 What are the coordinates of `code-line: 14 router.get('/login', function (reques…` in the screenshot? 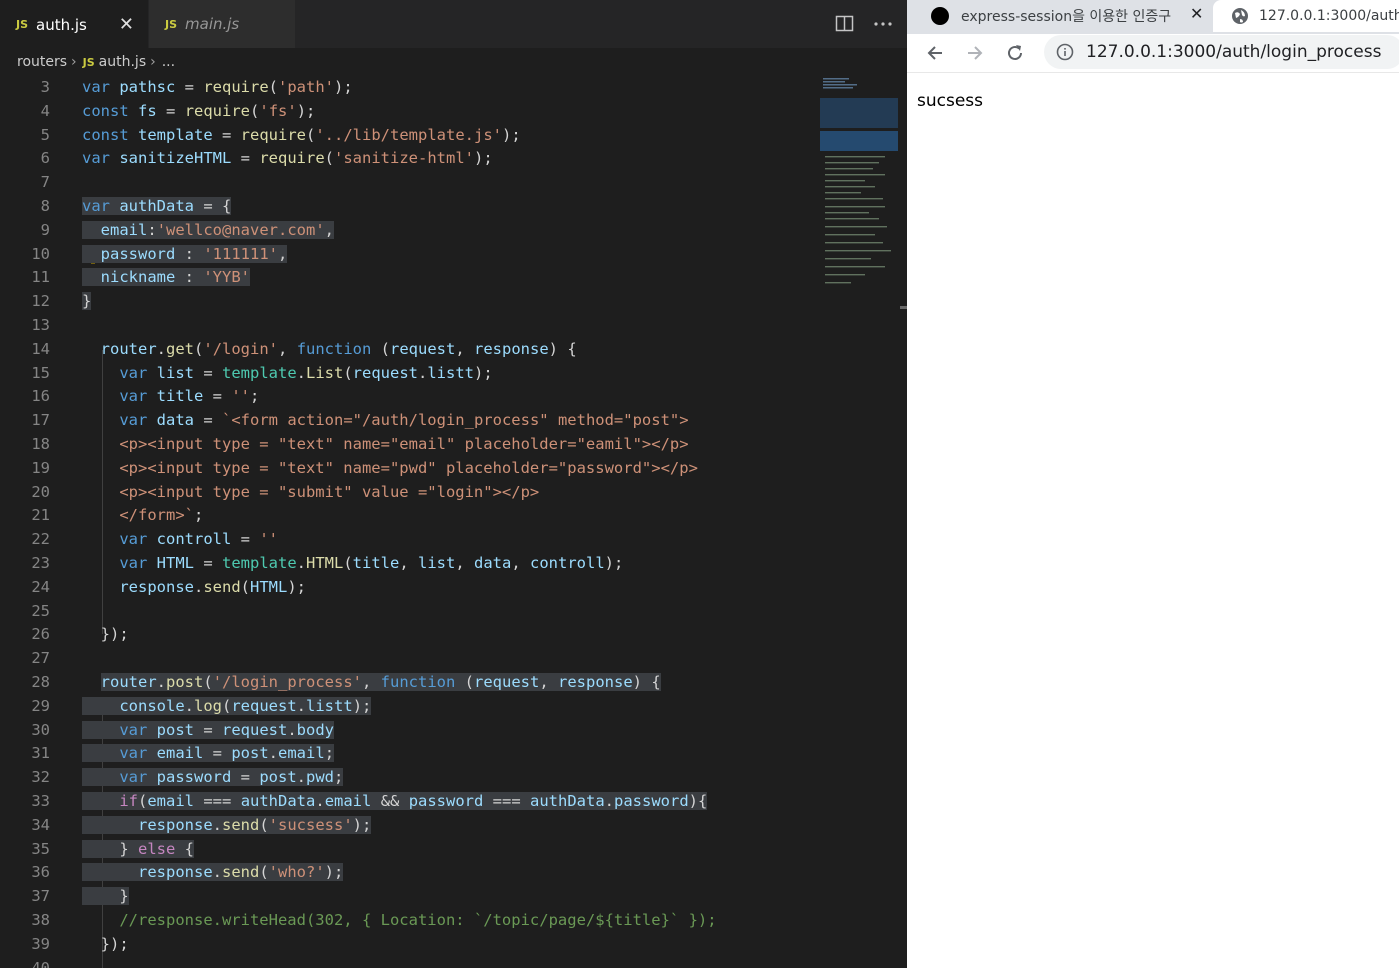 It's located at (410, 350).